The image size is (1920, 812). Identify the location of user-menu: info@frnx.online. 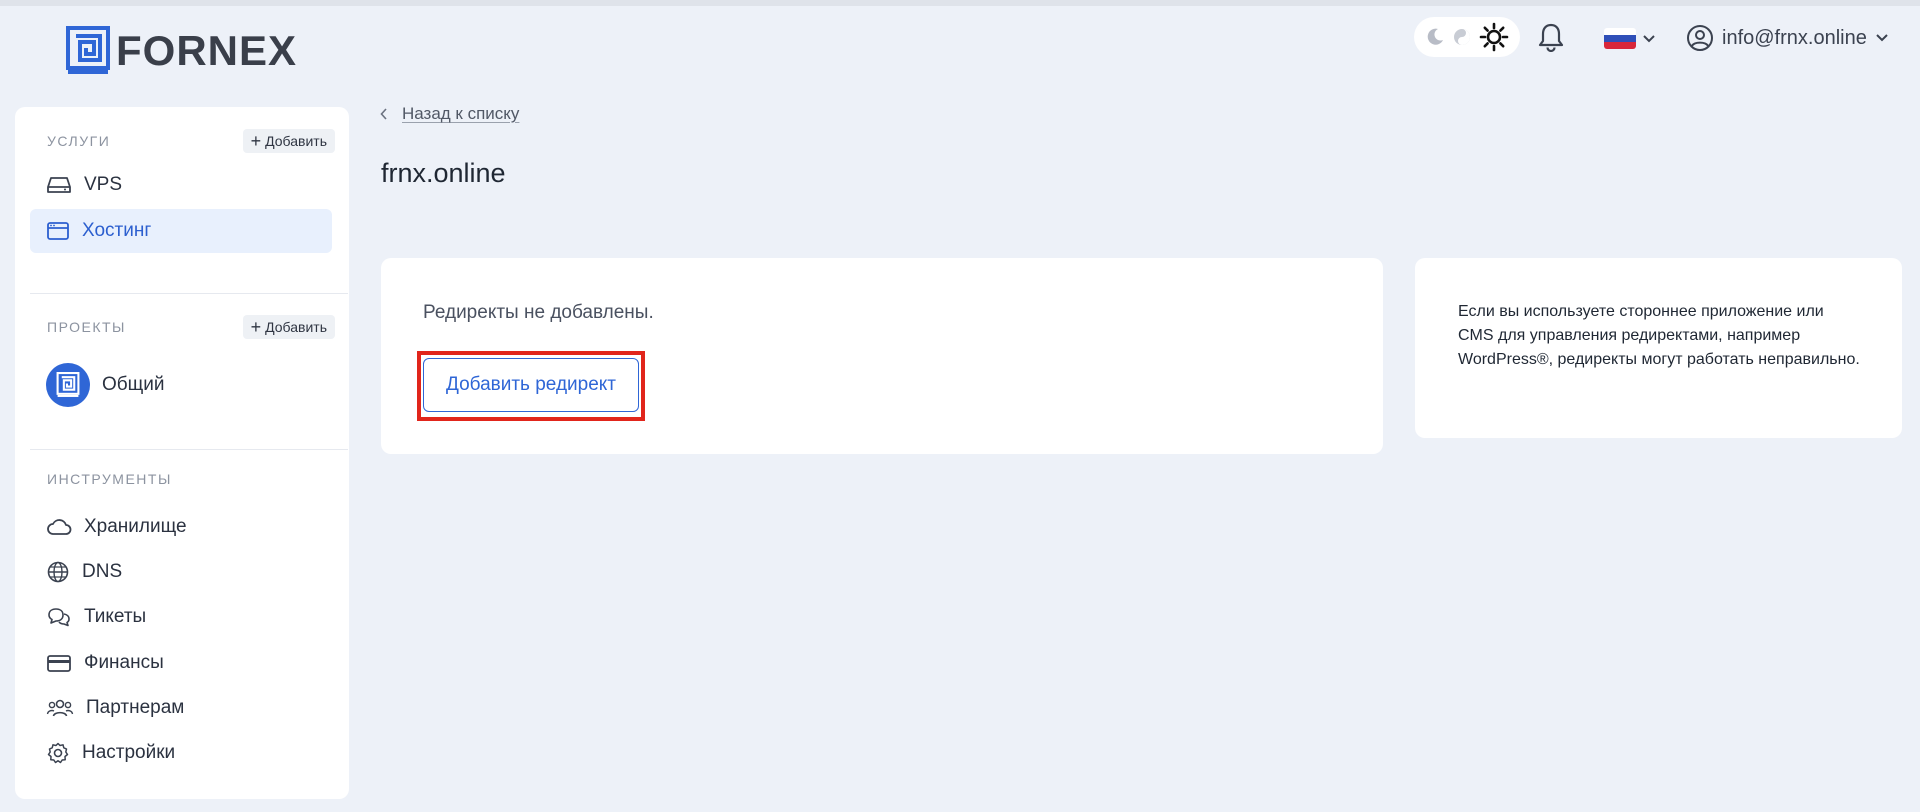
(1787, 38).